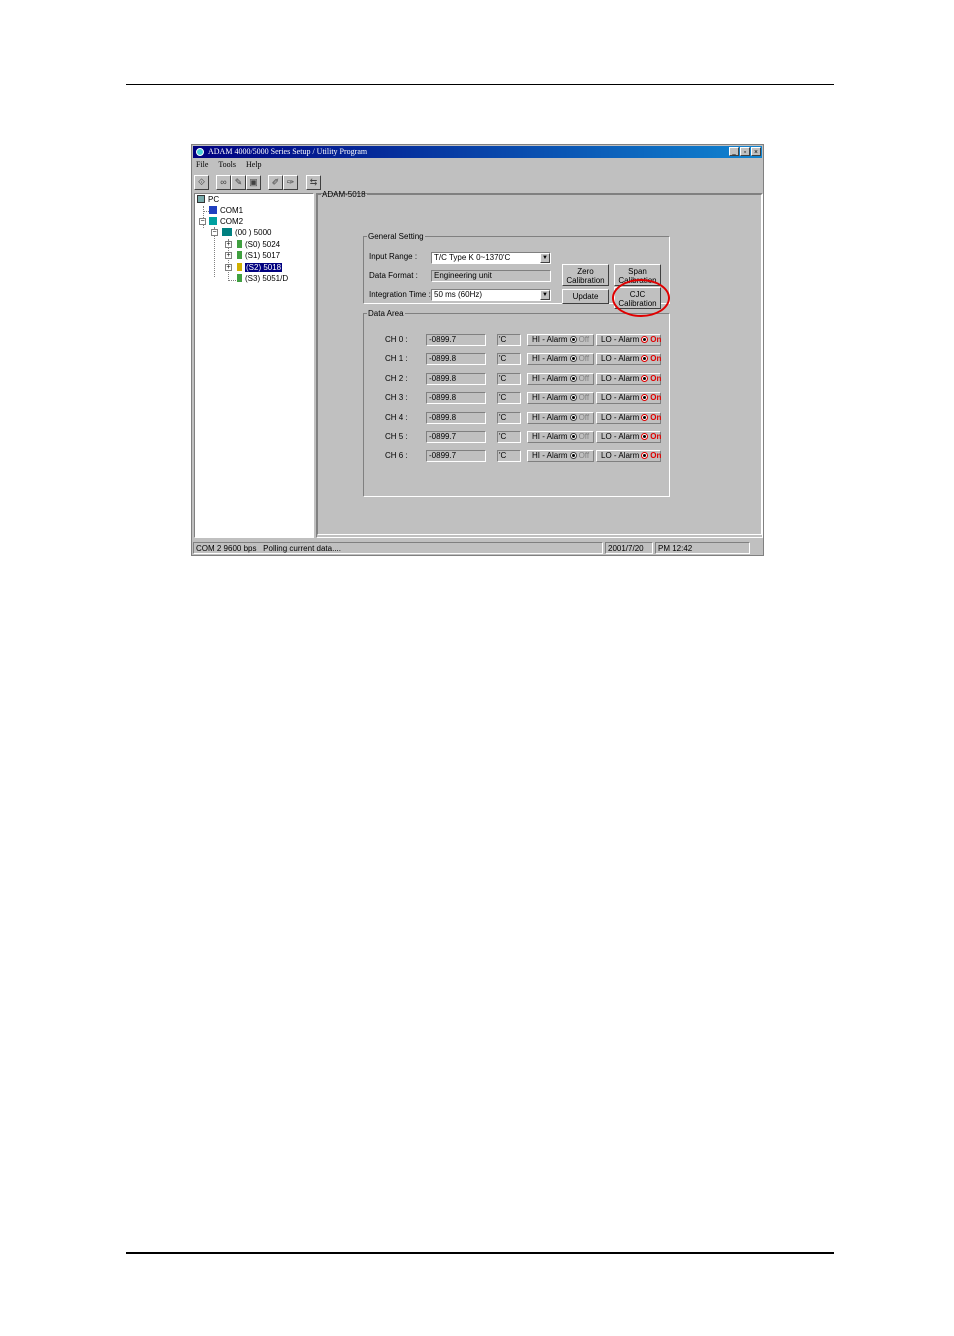 This screenshot has height=1336, width=954. I want to click on edit-icon: ✐, so click(275, 182).